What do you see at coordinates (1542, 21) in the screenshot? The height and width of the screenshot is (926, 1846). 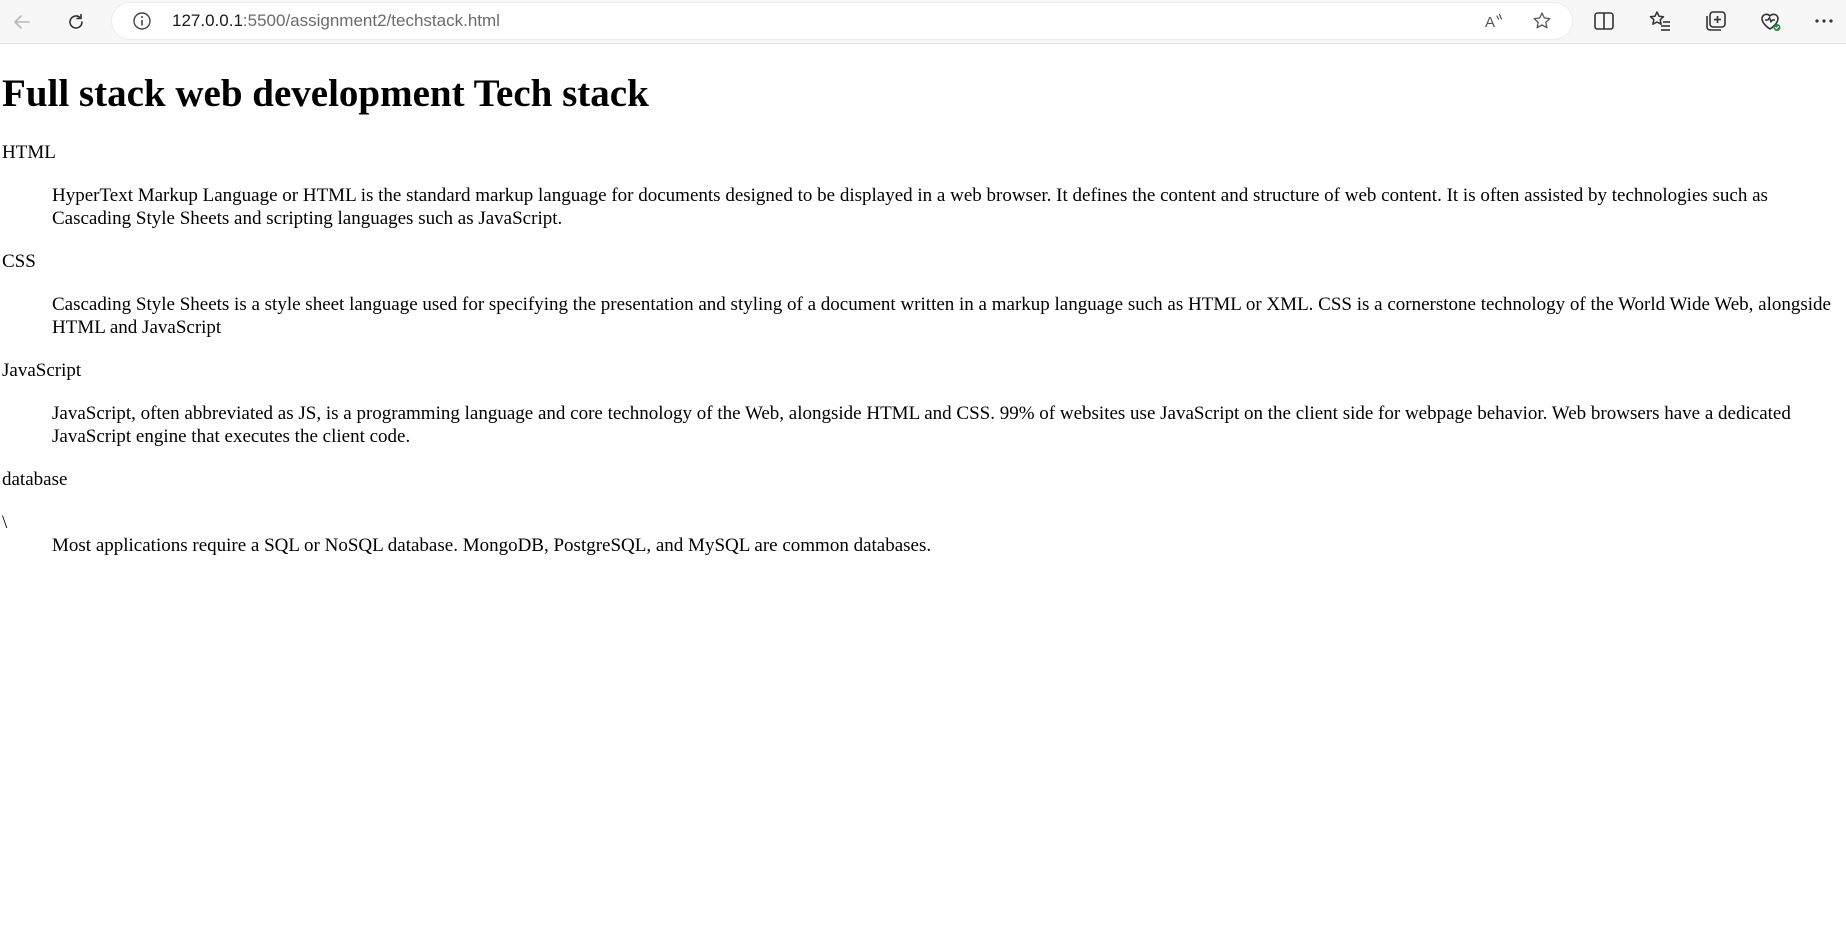 I see `star-icon` at bounding box center [1542, 21].